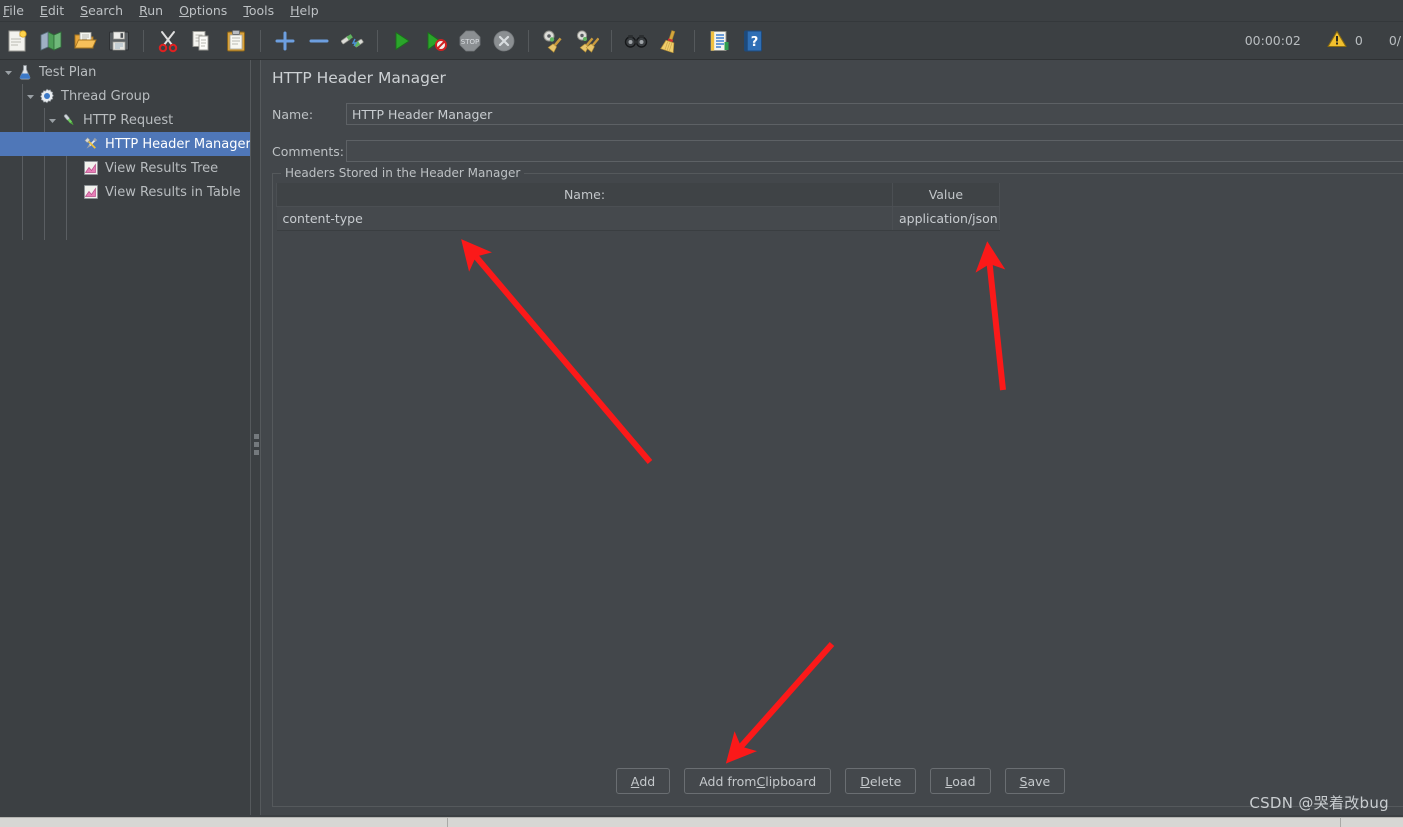 This screenshot has height=827, width=1403. Describe the element at coordinates (758, 781) in the screenshot. I see `add-from-clipboard-button: Add from Clipboard` at that location.